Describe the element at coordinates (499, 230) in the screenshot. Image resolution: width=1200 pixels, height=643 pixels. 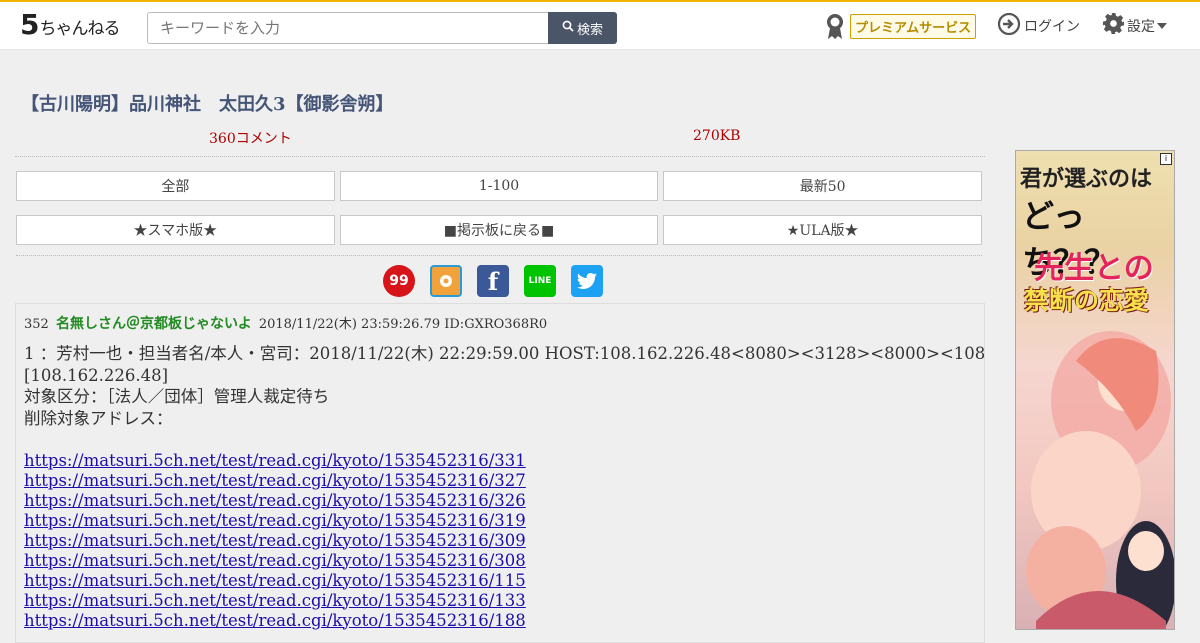
I see `back-to-board-button: ■掲示板に戻る■` at that location.